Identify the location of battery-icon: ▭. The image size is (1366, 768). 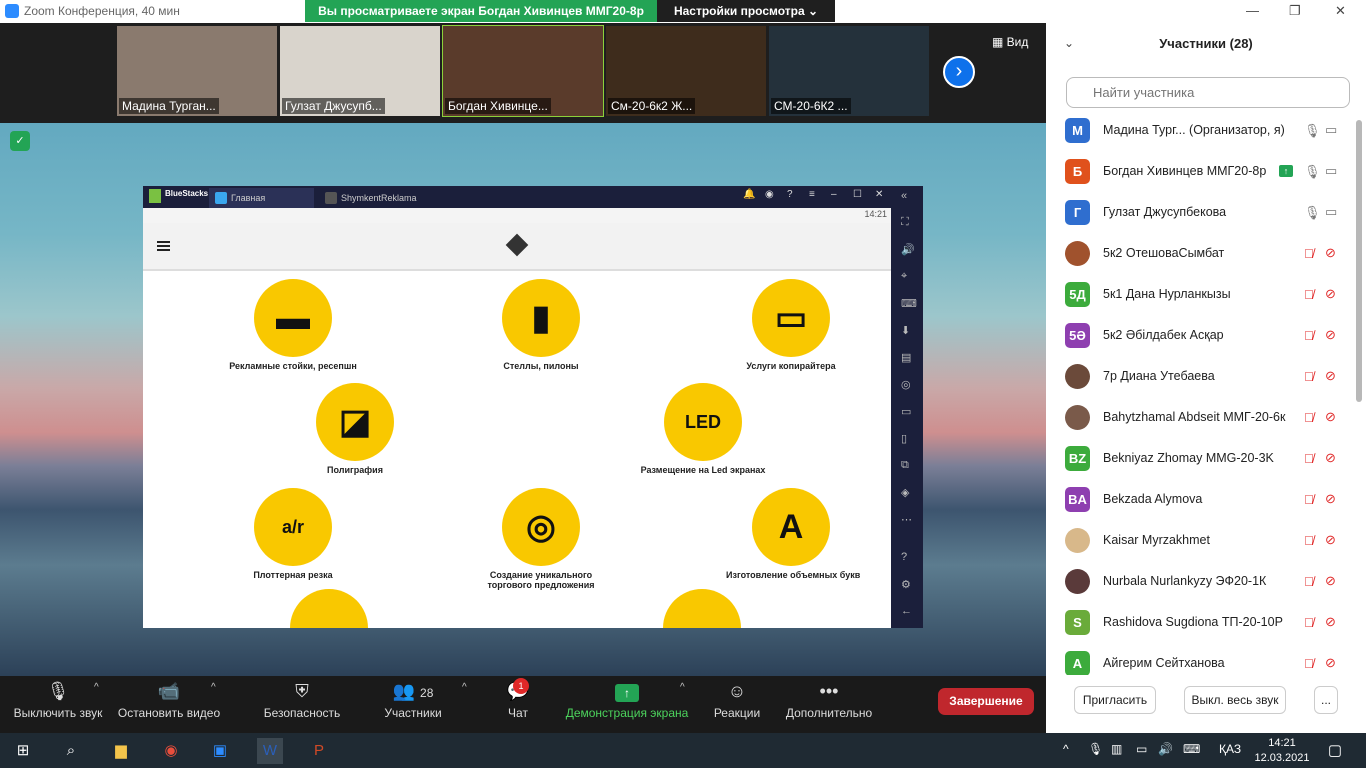
(1141, 749).